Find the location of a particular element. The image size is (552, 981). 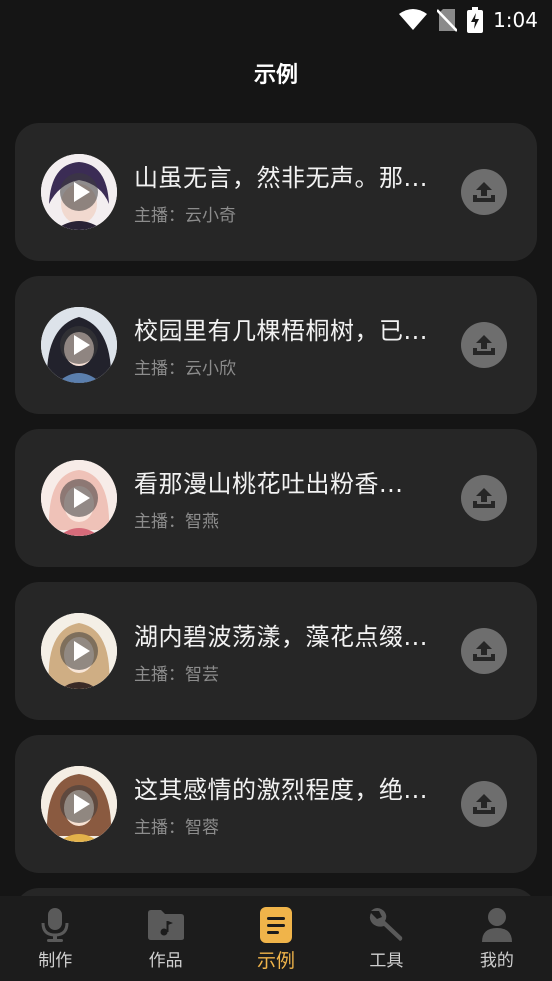

list-item: 湖内碧波荡漾，藻花点缀... 主播：智芸 is located at coordinates (276, 651).